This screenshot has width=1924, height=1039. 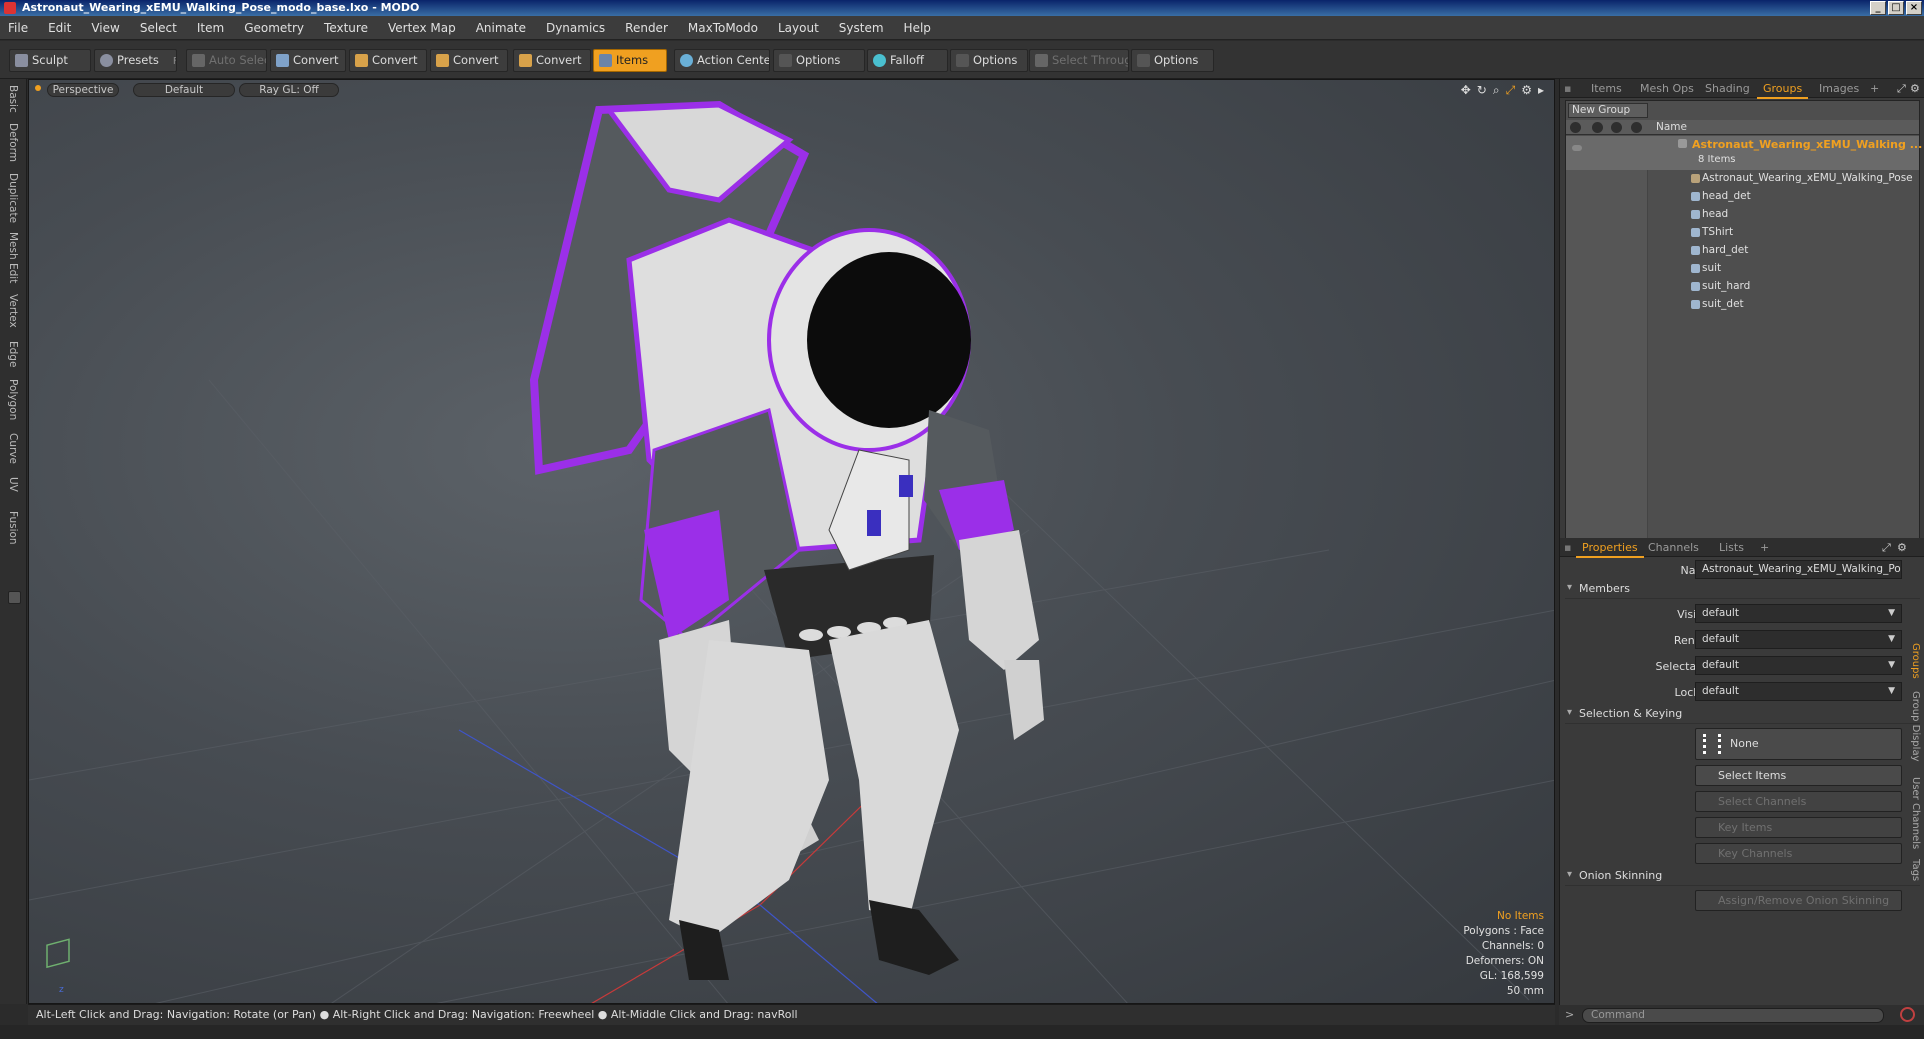 What do you see at coordinates (1798, 744) in the screenshot?
I see `none-button: None` at bounding box center [1798, 744].